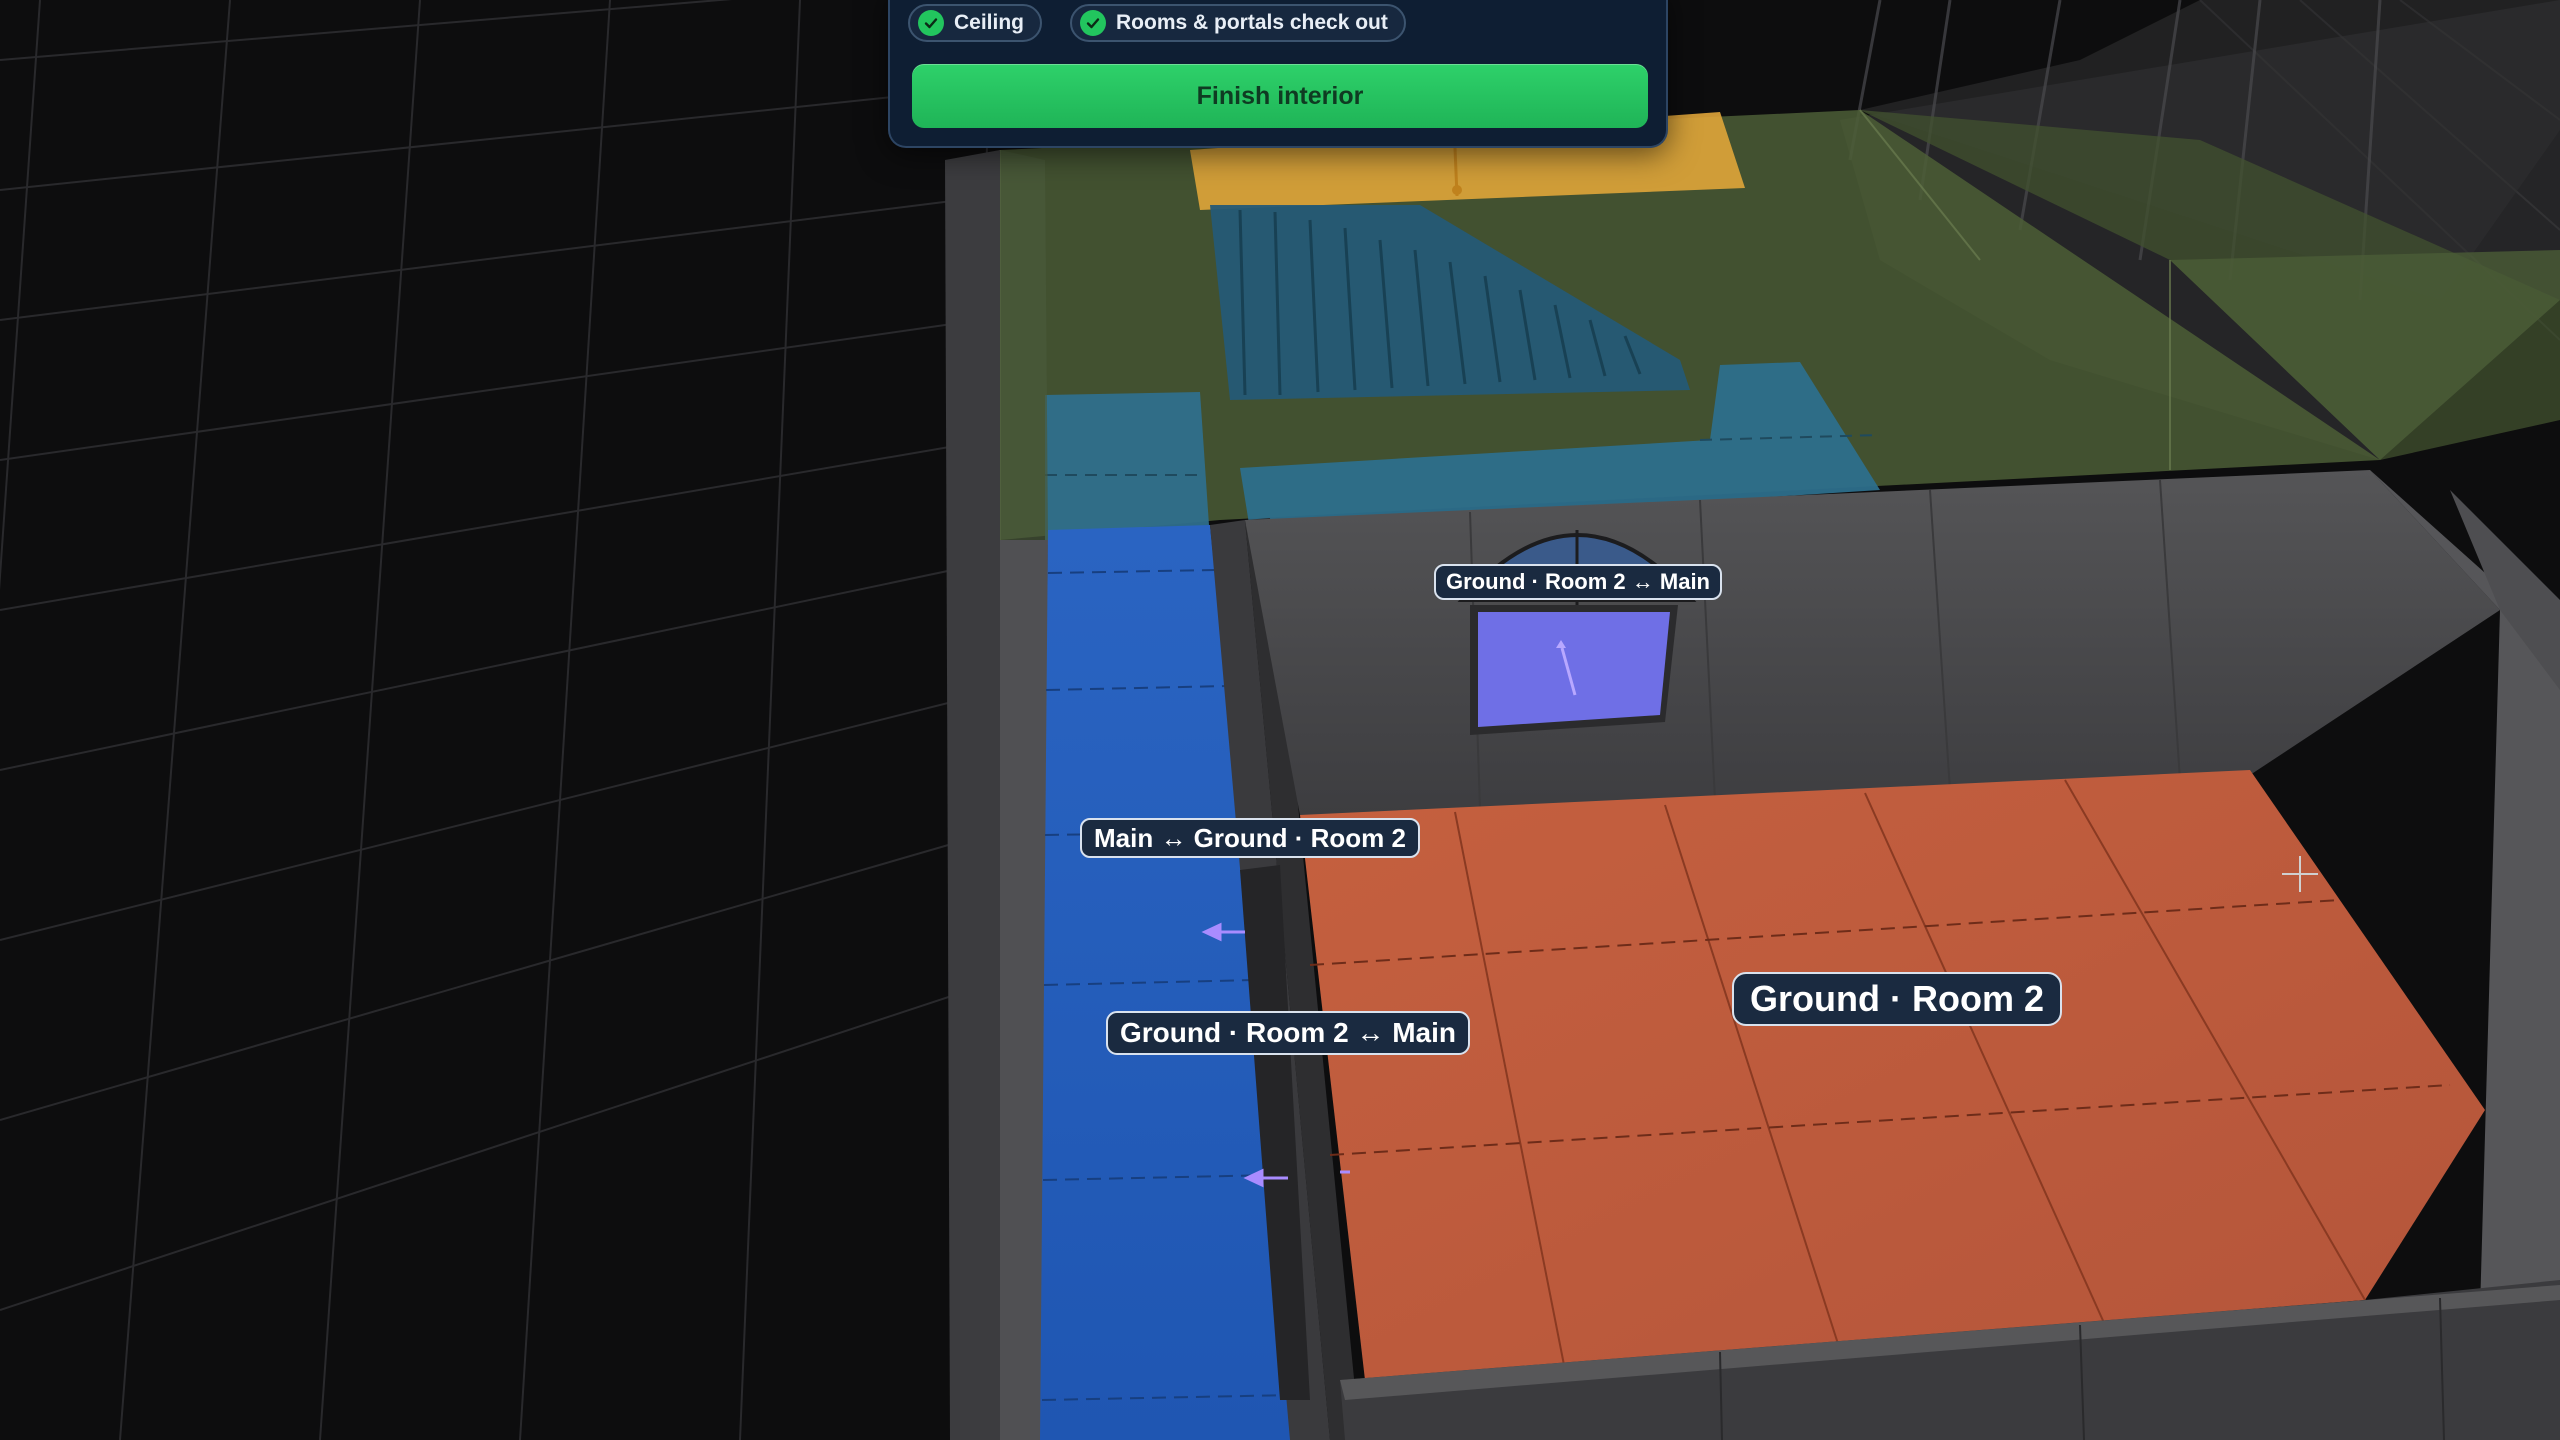 The width and height of the screenshot is (2560, 1440). I want to click on checklist-chip-ceiling: Ceiling, so click(975, 23).